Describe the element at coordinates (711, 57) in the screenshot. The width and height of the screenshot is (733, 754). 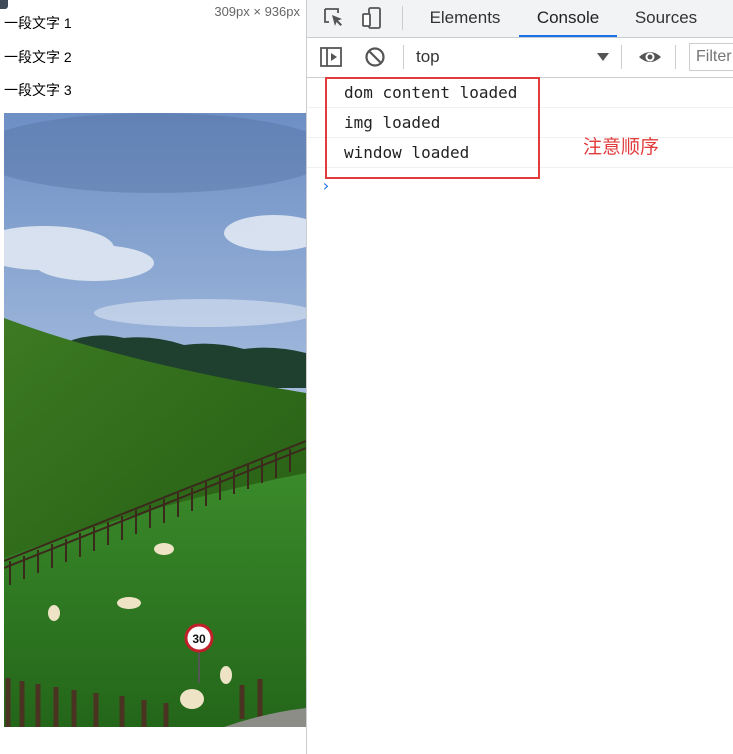
I see `filter-input` at that location.